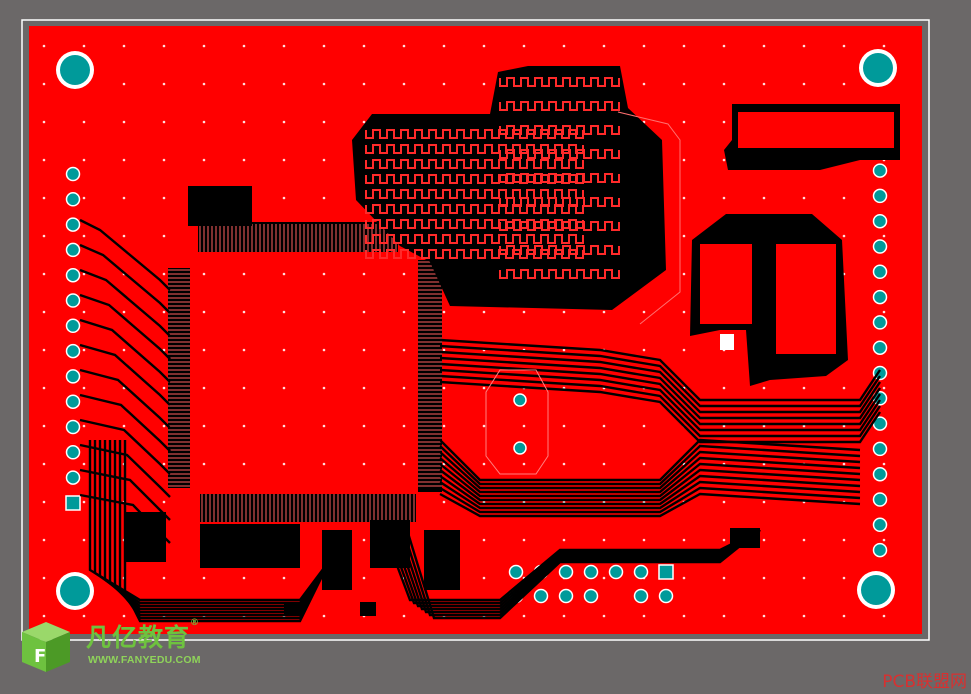 The width and height of the screenshot is (971, 694). I want to click on connector-small, so click(220, 206).